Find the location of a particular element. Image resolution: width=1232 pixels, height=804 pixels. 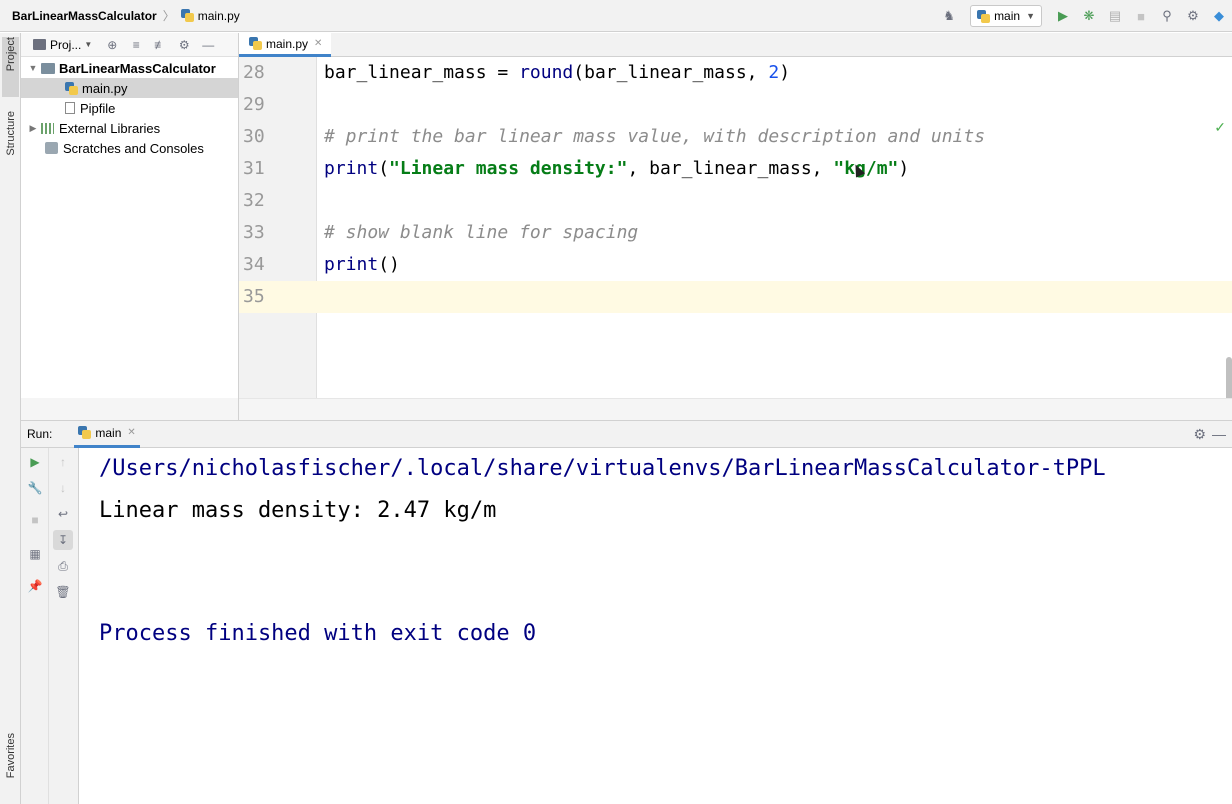

tree-item-label: External Libraries is located at coordinates (110, 128).